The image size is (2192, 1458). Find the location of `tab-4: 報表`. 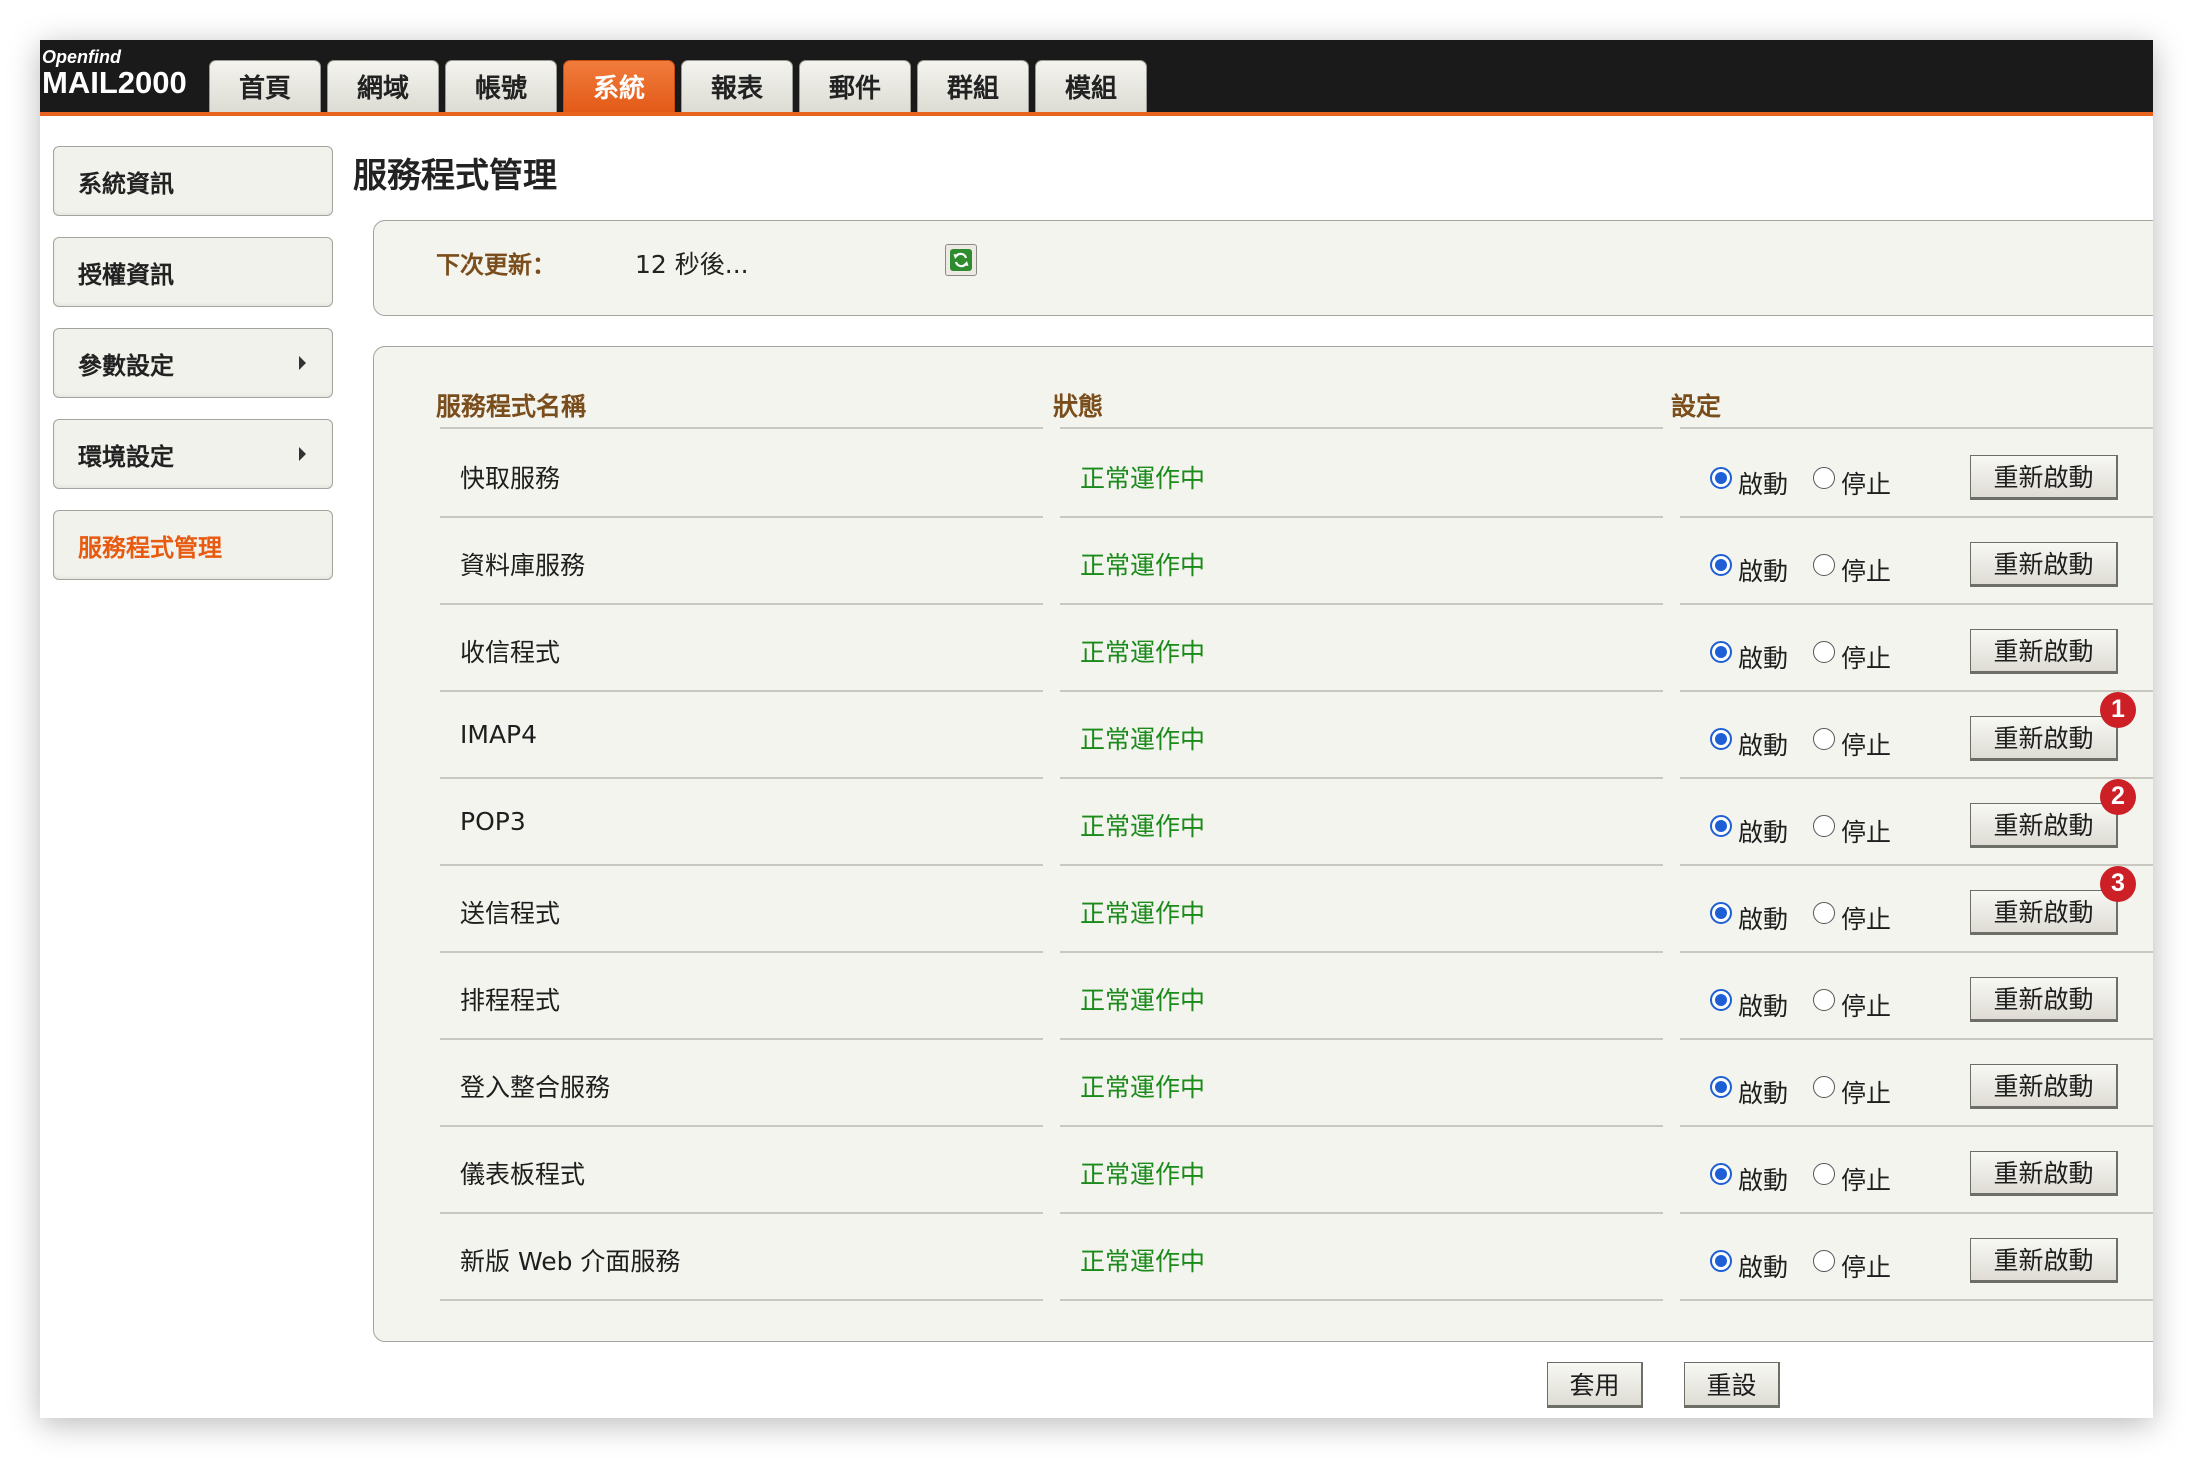

tab-4: 報表 is located at coordinates (737, 86).